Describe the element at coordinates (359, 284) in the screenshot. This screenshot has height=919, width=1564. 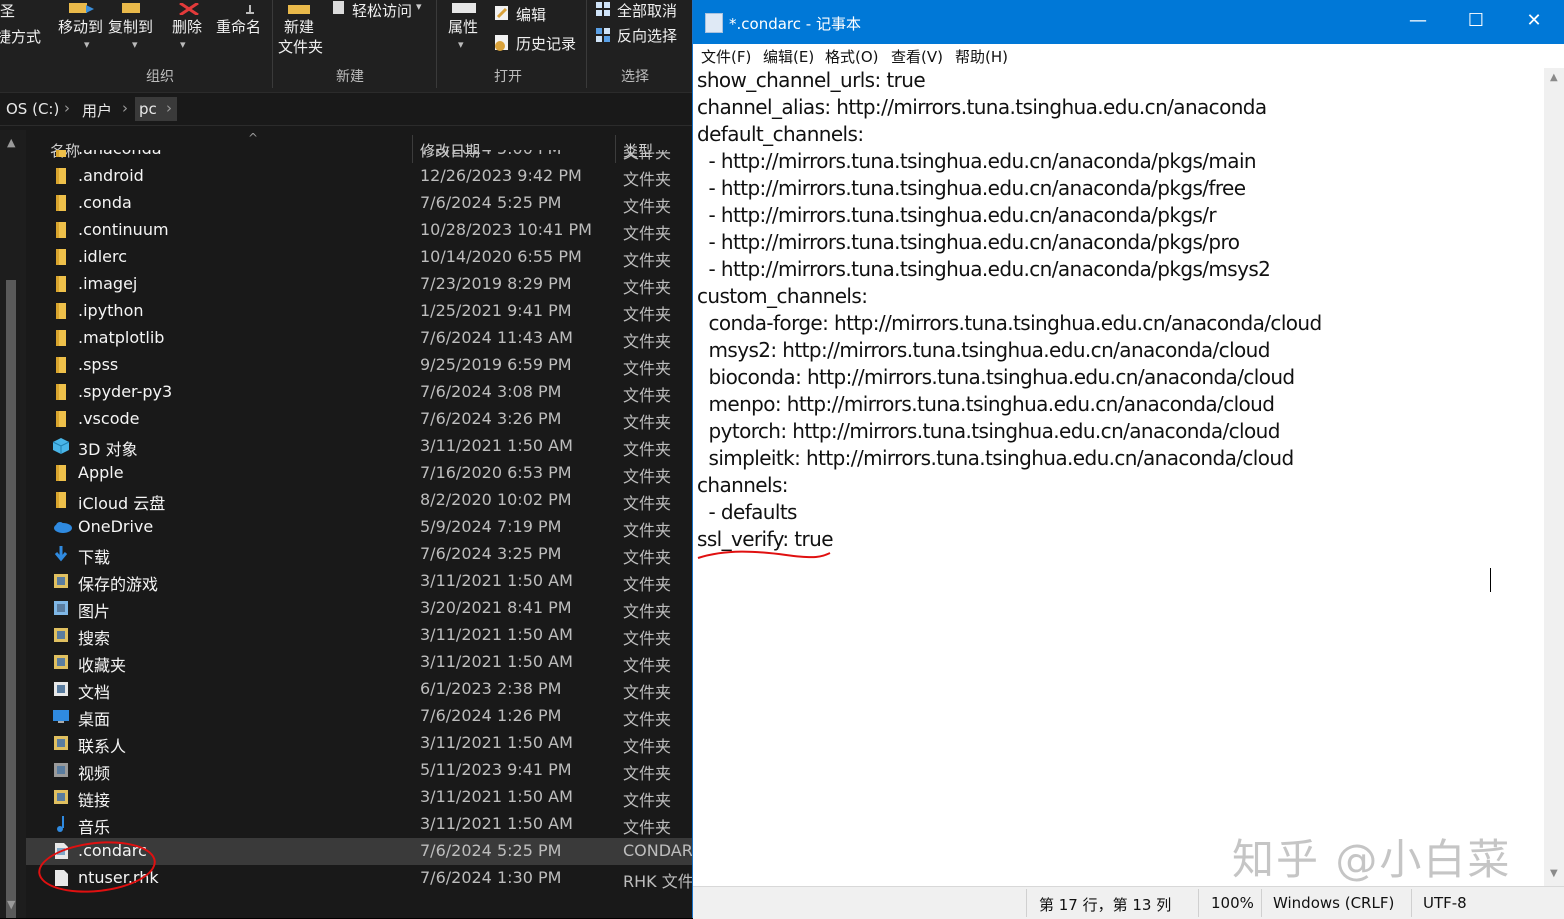
I see `file-row: .imagej 7/23/2019 8:29 PM 文件夹` at that location.